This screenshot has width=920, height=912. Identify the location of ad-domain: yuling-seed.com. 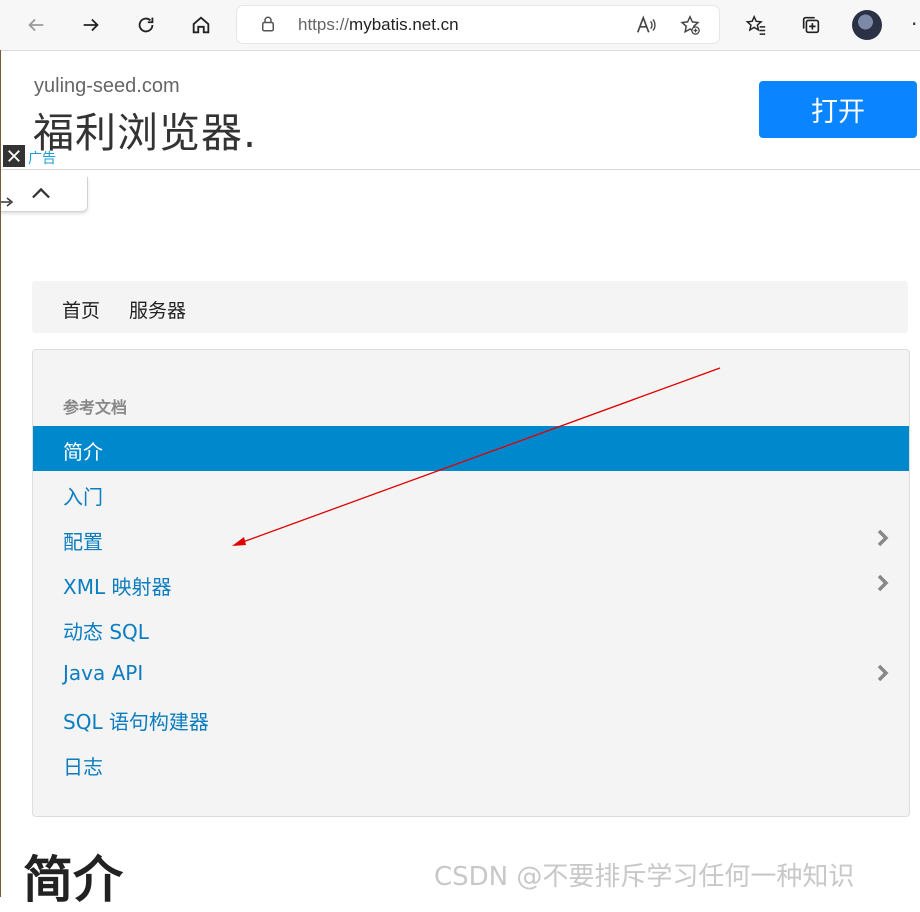
(107, 86).